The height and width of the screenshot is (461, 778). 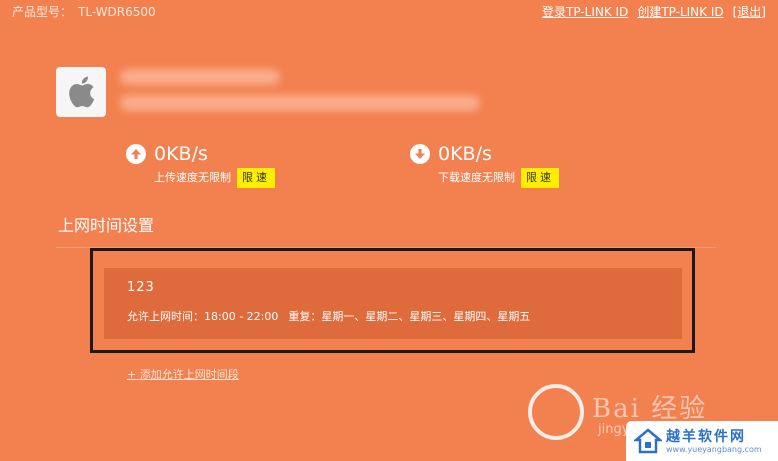 I want to click on add-time-period-link: + 添加允许上网时间段, so click(x=183, y=375).